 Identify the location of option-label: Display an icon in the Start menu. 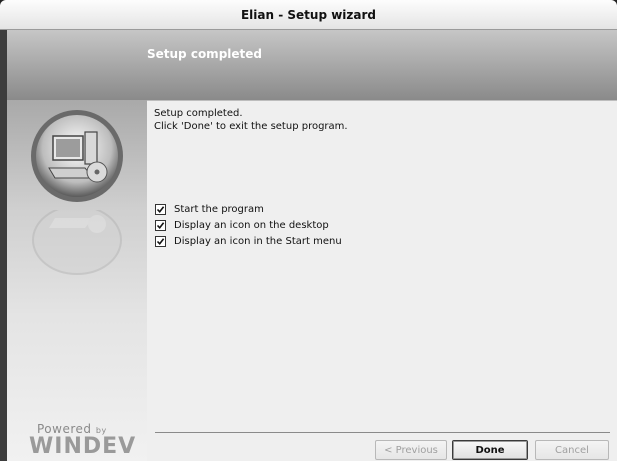
(258, 241).